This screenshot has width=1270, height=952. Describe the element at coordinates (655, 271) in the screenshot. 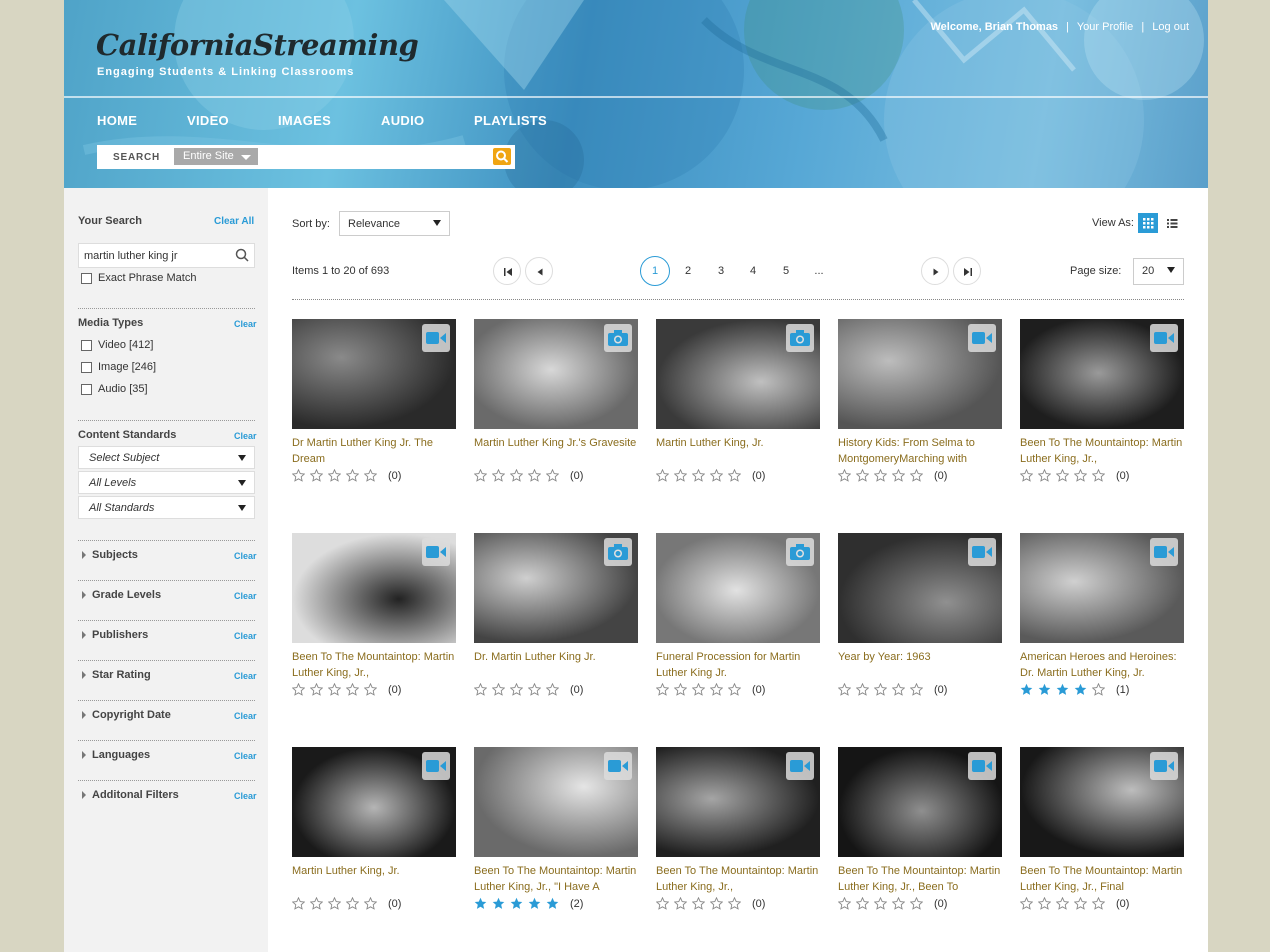

I see `page-1: 1` at that location.